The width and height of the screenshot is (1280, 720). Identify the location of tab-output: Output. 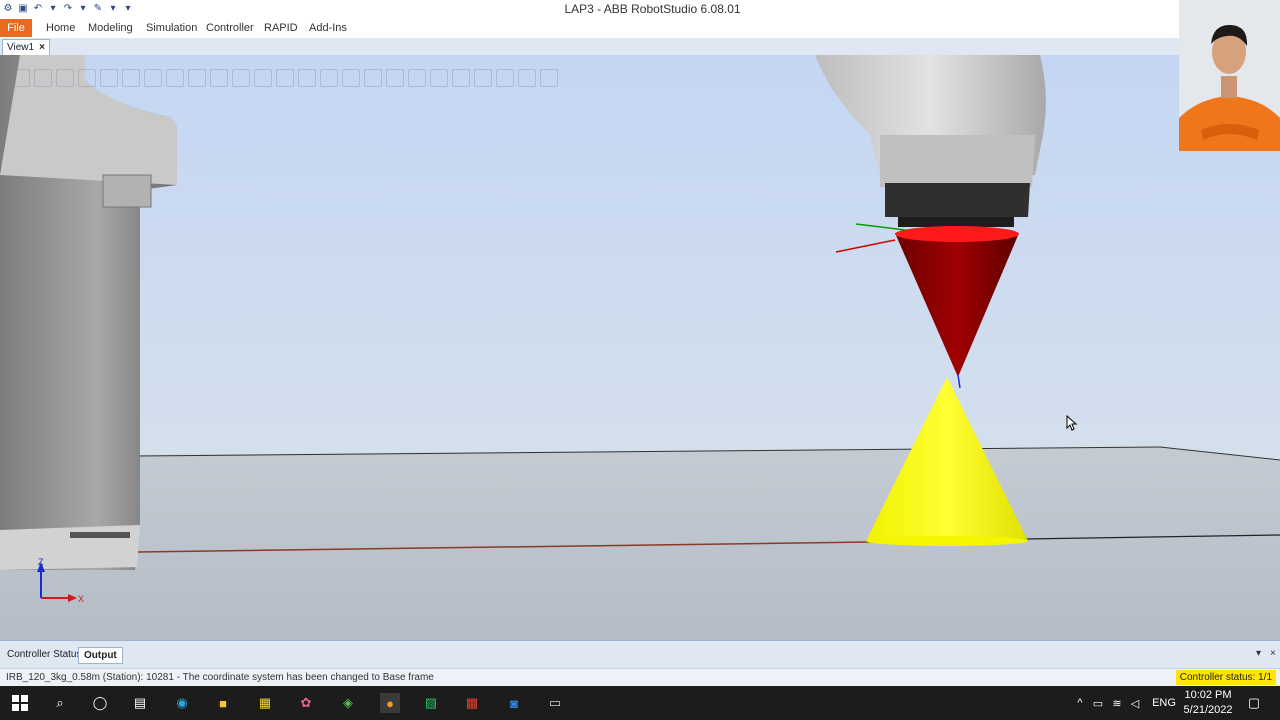
(100, 655).